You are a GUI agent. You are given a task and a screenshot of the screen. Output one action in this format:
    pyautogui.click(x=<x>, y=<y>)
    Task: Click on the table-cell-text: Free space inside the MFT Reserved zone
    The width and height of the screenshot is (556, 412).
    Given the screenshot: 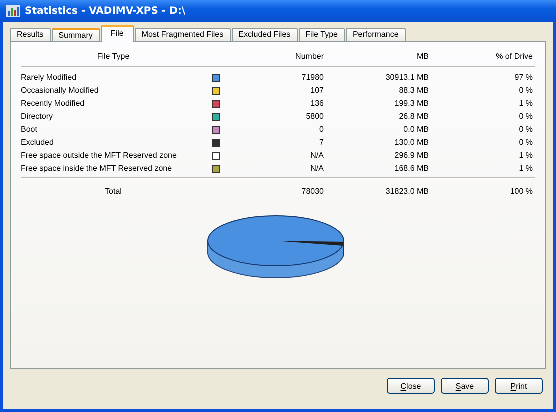 What is the action you would take?
    pyautogui.click(x=97, y=168)
    